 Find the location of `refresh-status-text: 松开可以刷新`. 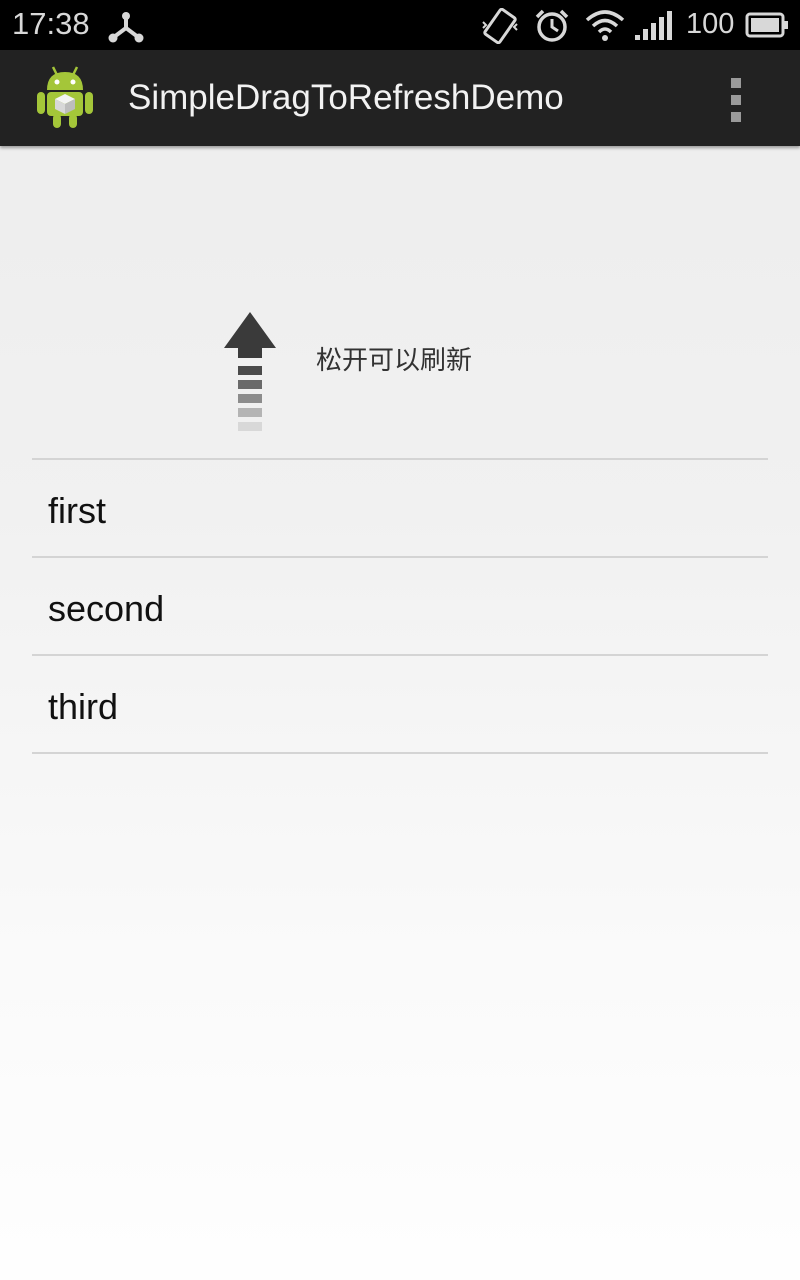

refresh-status-text: 松开可以刷新 is located at coordinates (394, 361).